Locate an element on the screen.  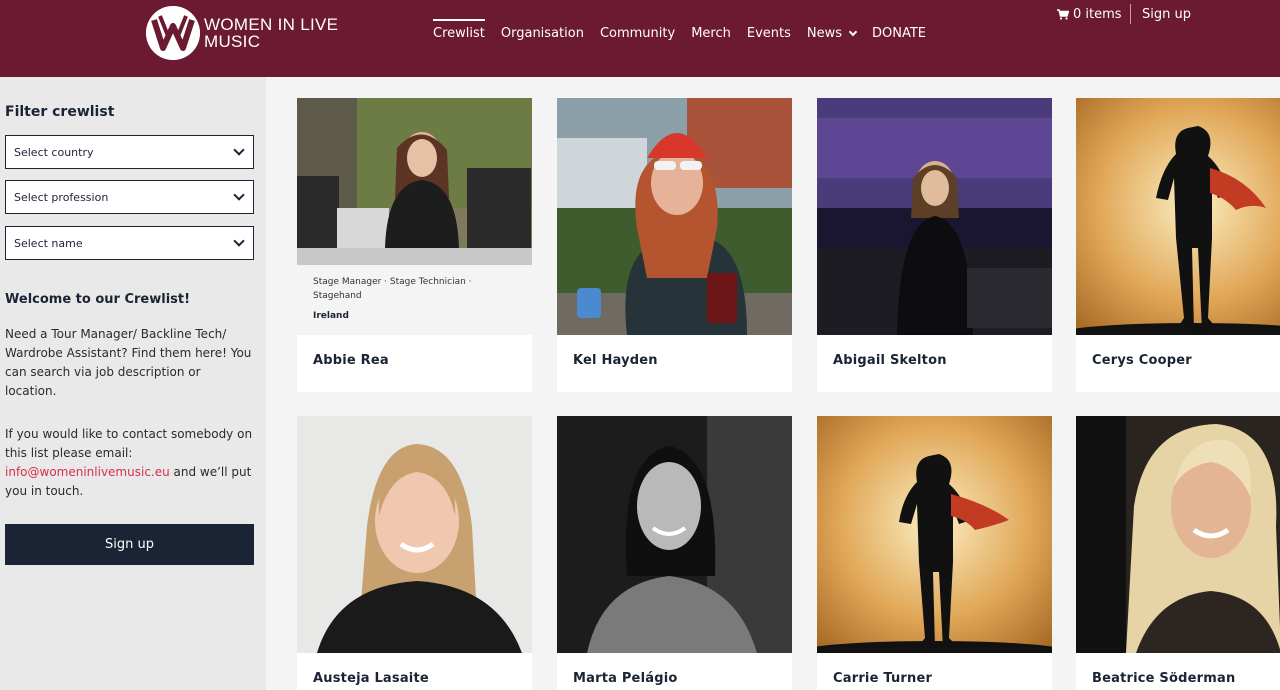
nav-news-label: News is located at coordinates (824, 33).